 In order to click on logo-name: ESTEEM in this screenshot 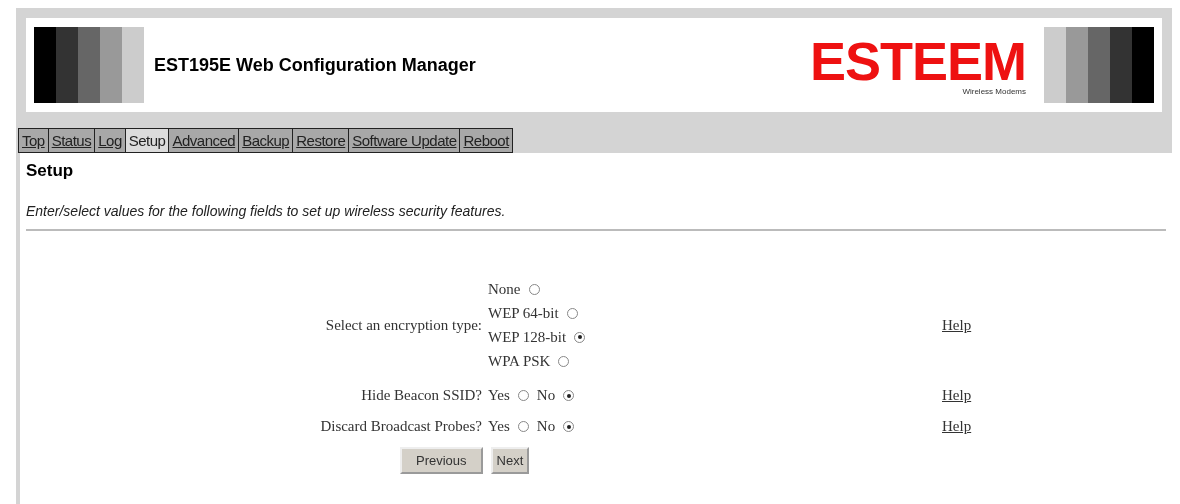, I will do `click(917, 60)`.